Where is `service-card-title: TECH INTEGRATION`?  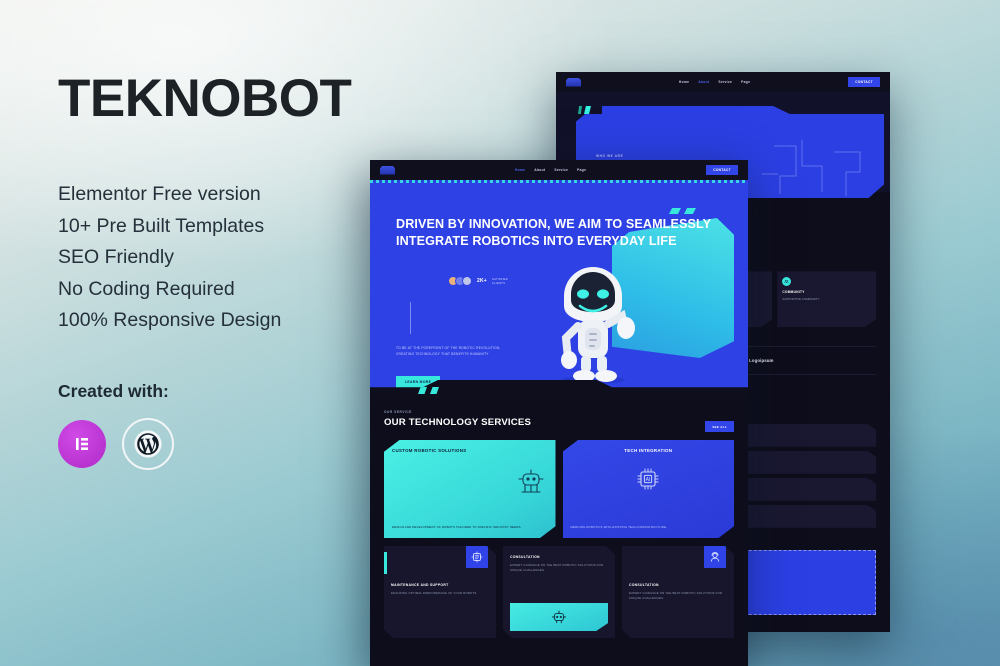
service-card-title: TECH INTEGRATION is located at coordinates (648, 450).